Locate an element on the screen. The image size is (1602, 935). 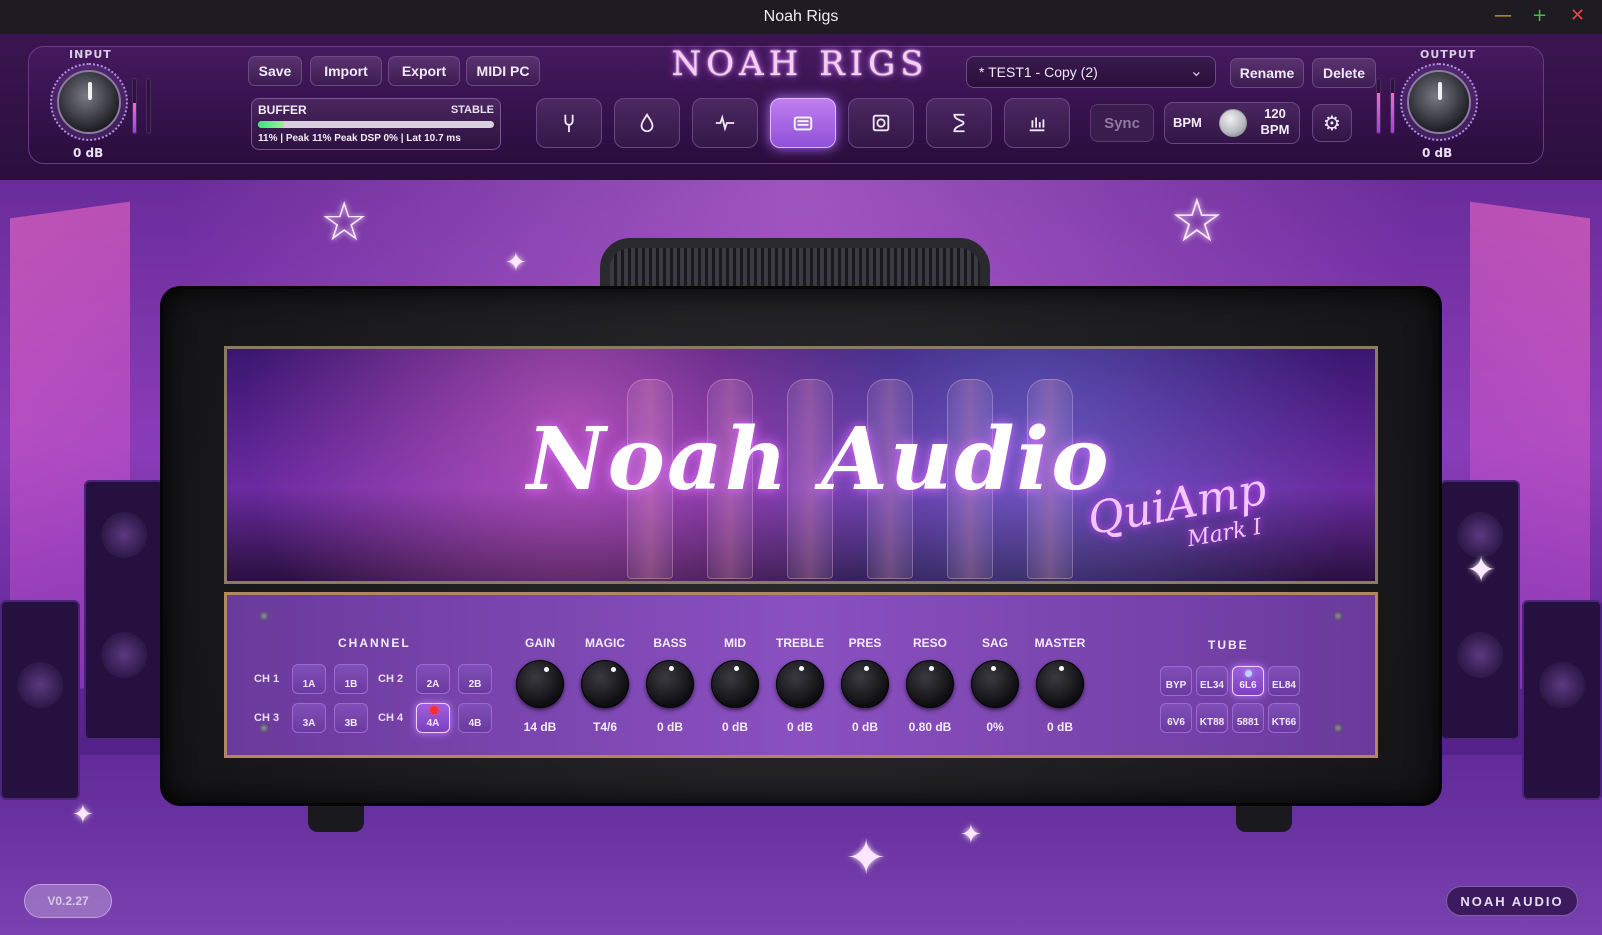
tube-button-kt88: KT88 is located at coordinates (1212, 718).